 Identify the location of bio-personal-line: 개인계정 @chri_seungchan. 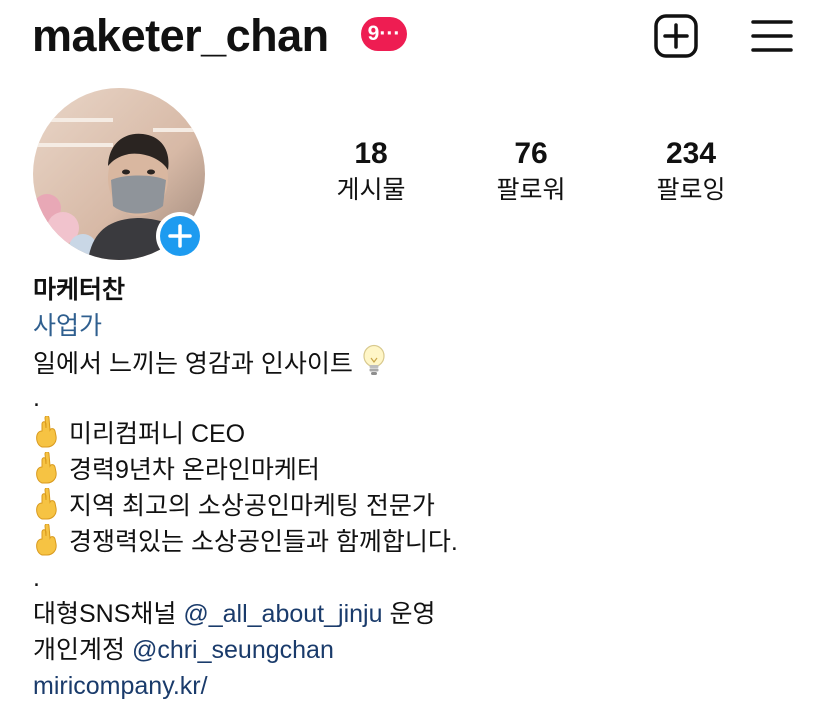
(245, 650).